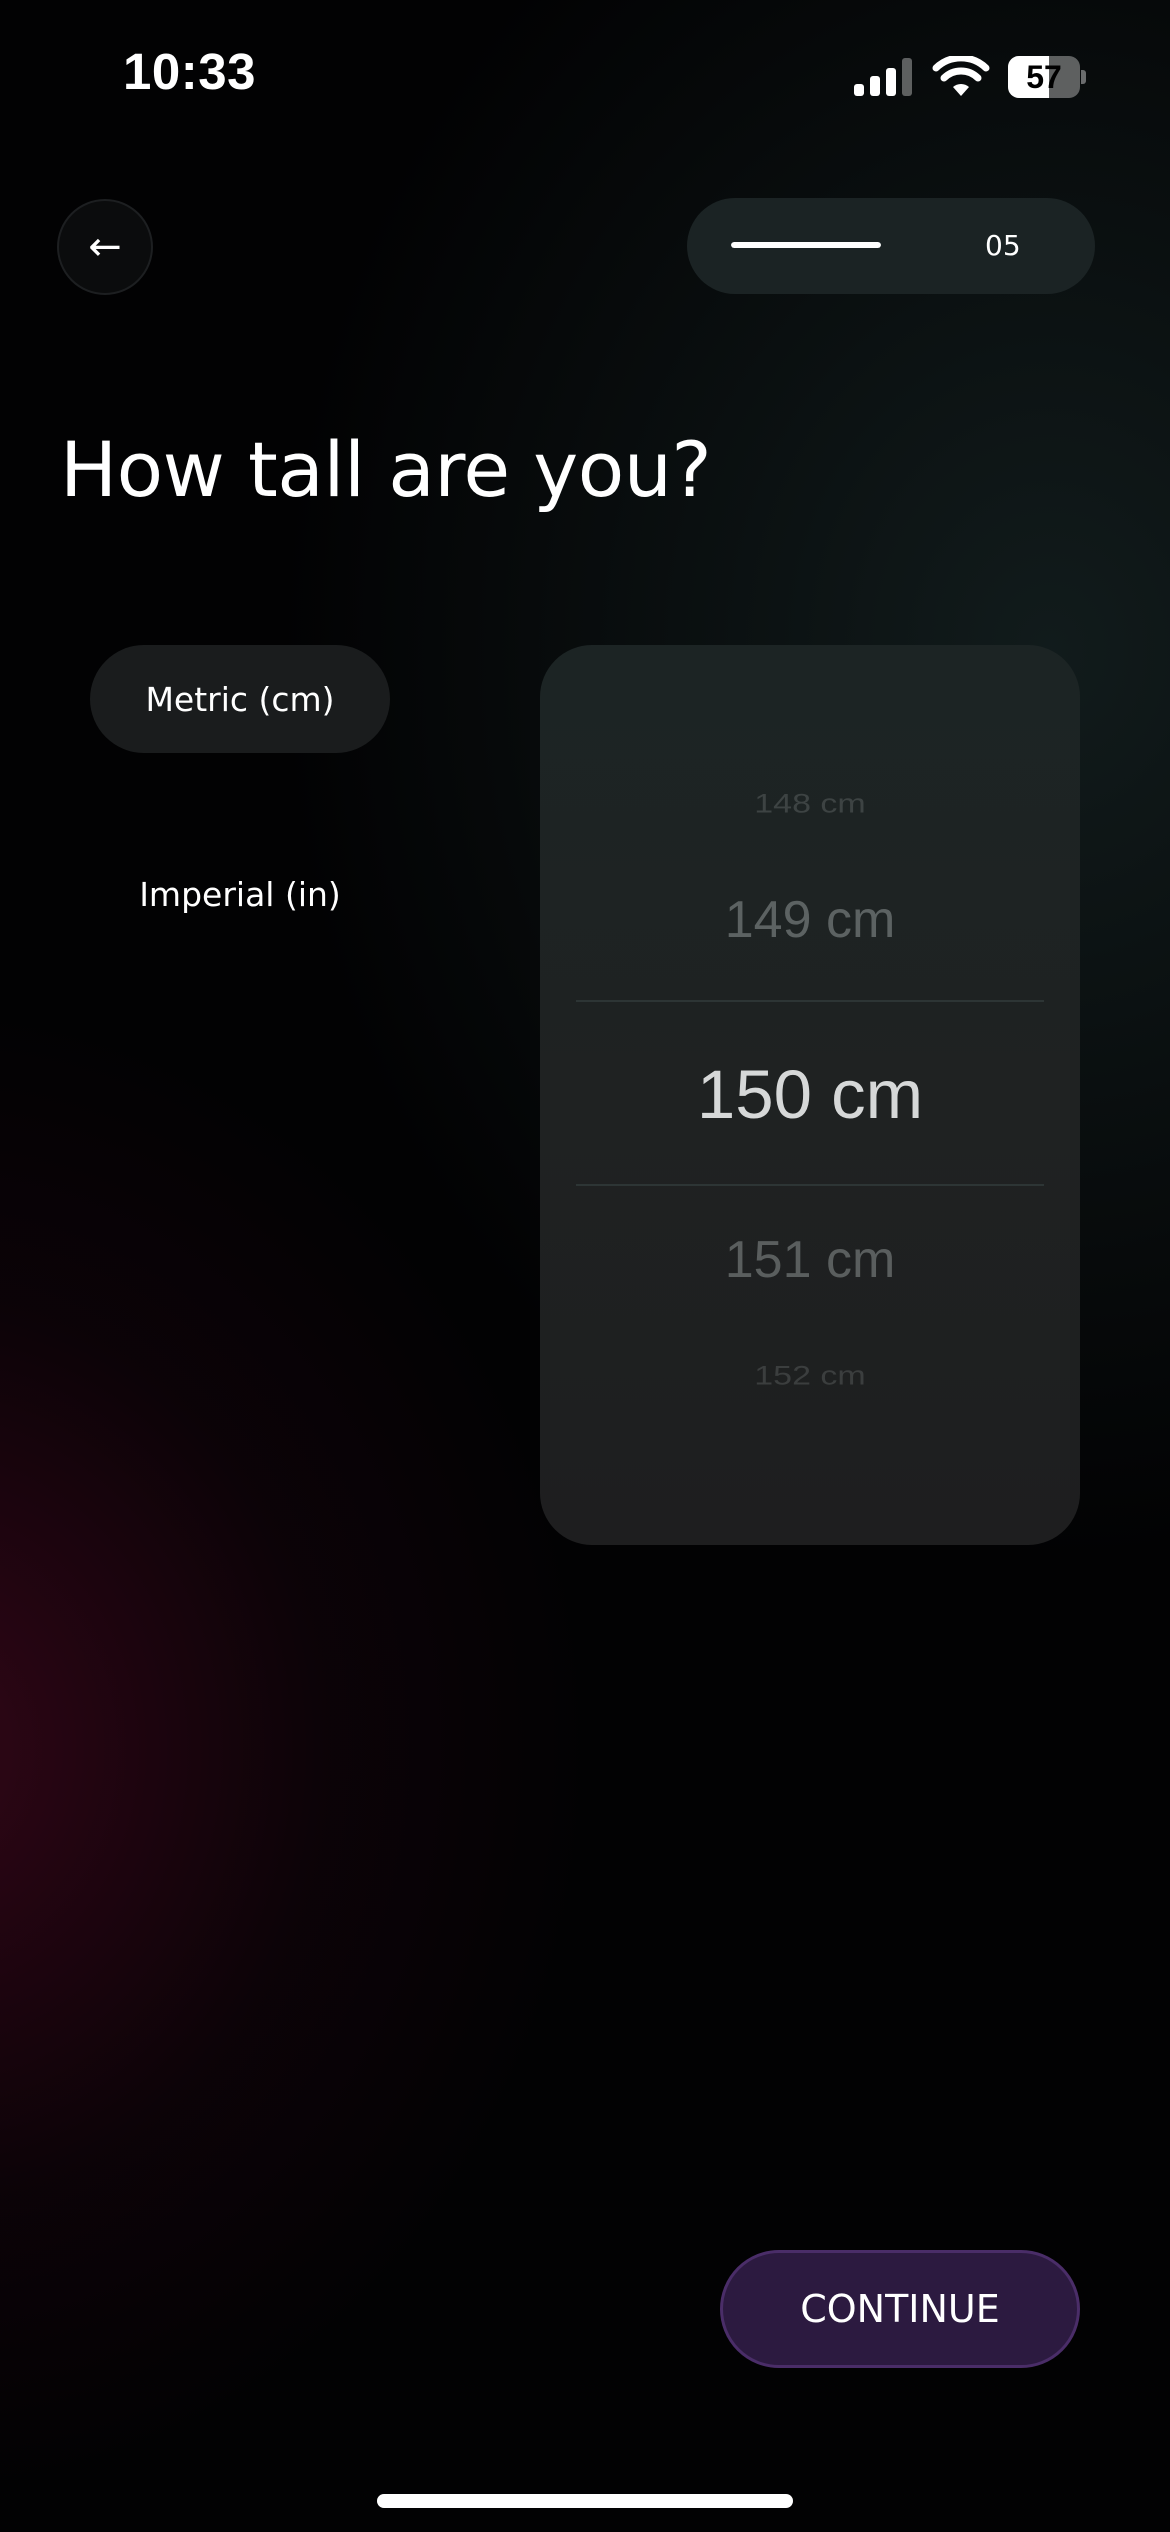 The width and height of the screenshot is (1170, 2532). I want to click on page-title: How tall are you?, so click(386, 469).